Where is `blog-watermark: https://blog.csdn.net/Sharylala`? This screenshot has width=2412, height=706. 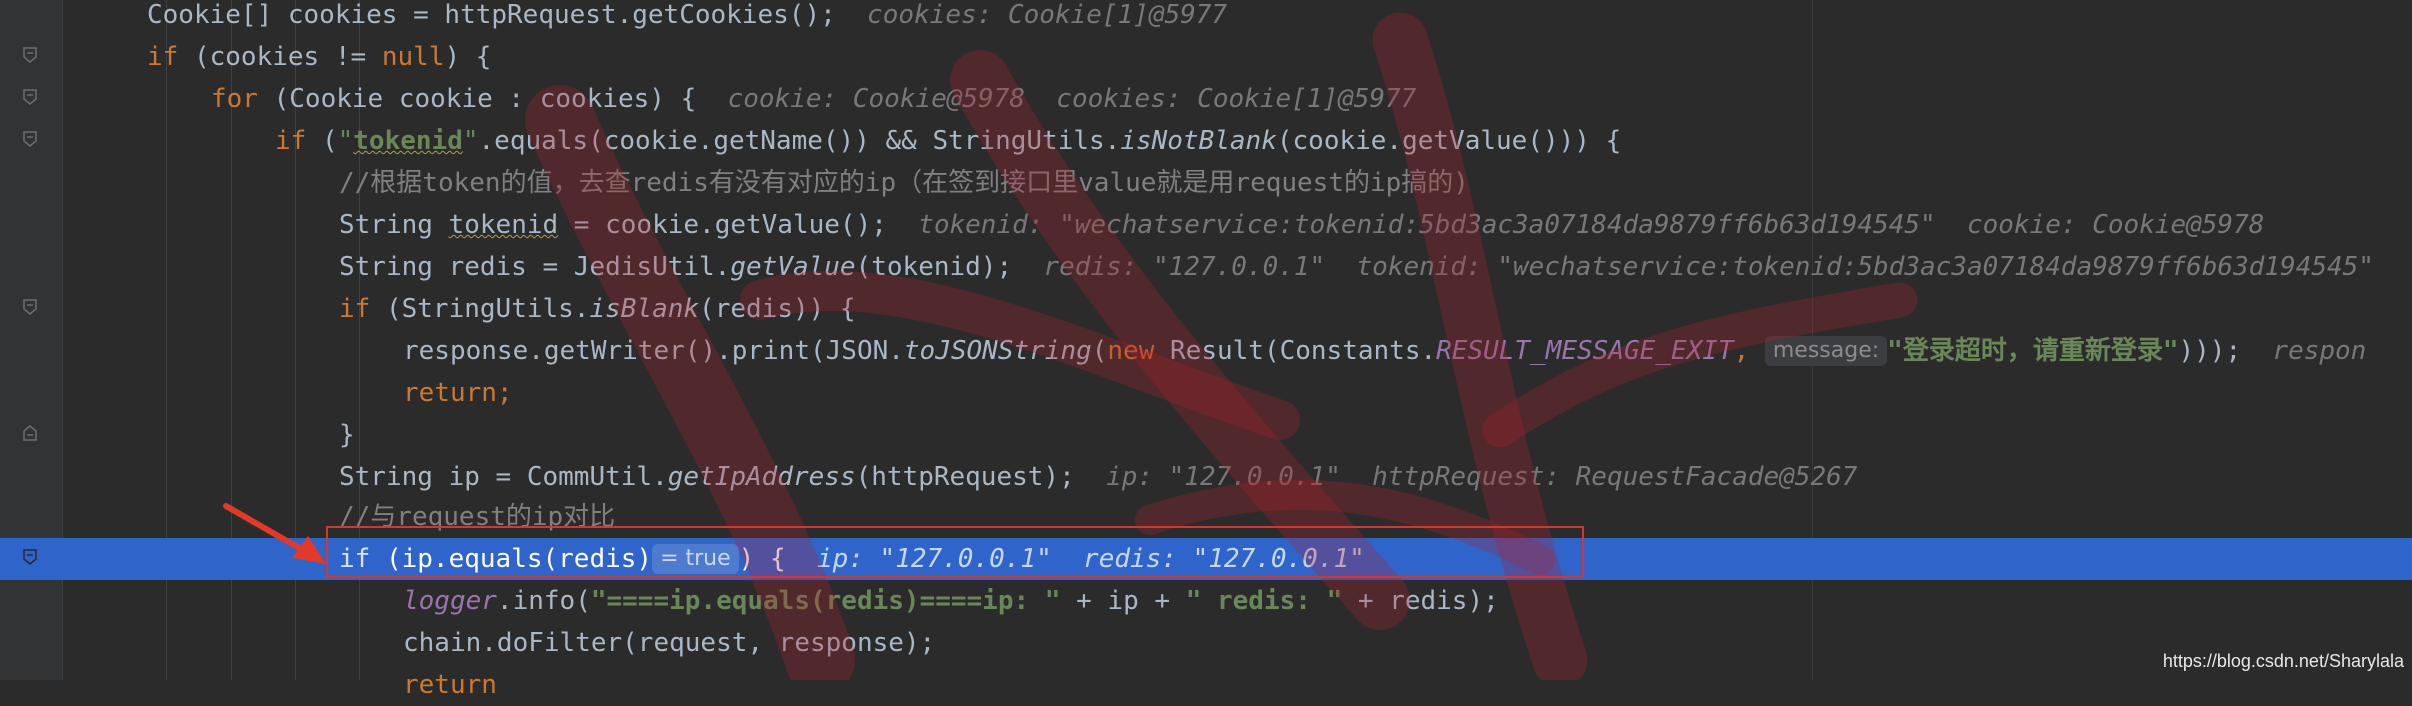 blog-watermark: https://blog.csdn.net/Sharylala is located at coordinates (2283, 661).